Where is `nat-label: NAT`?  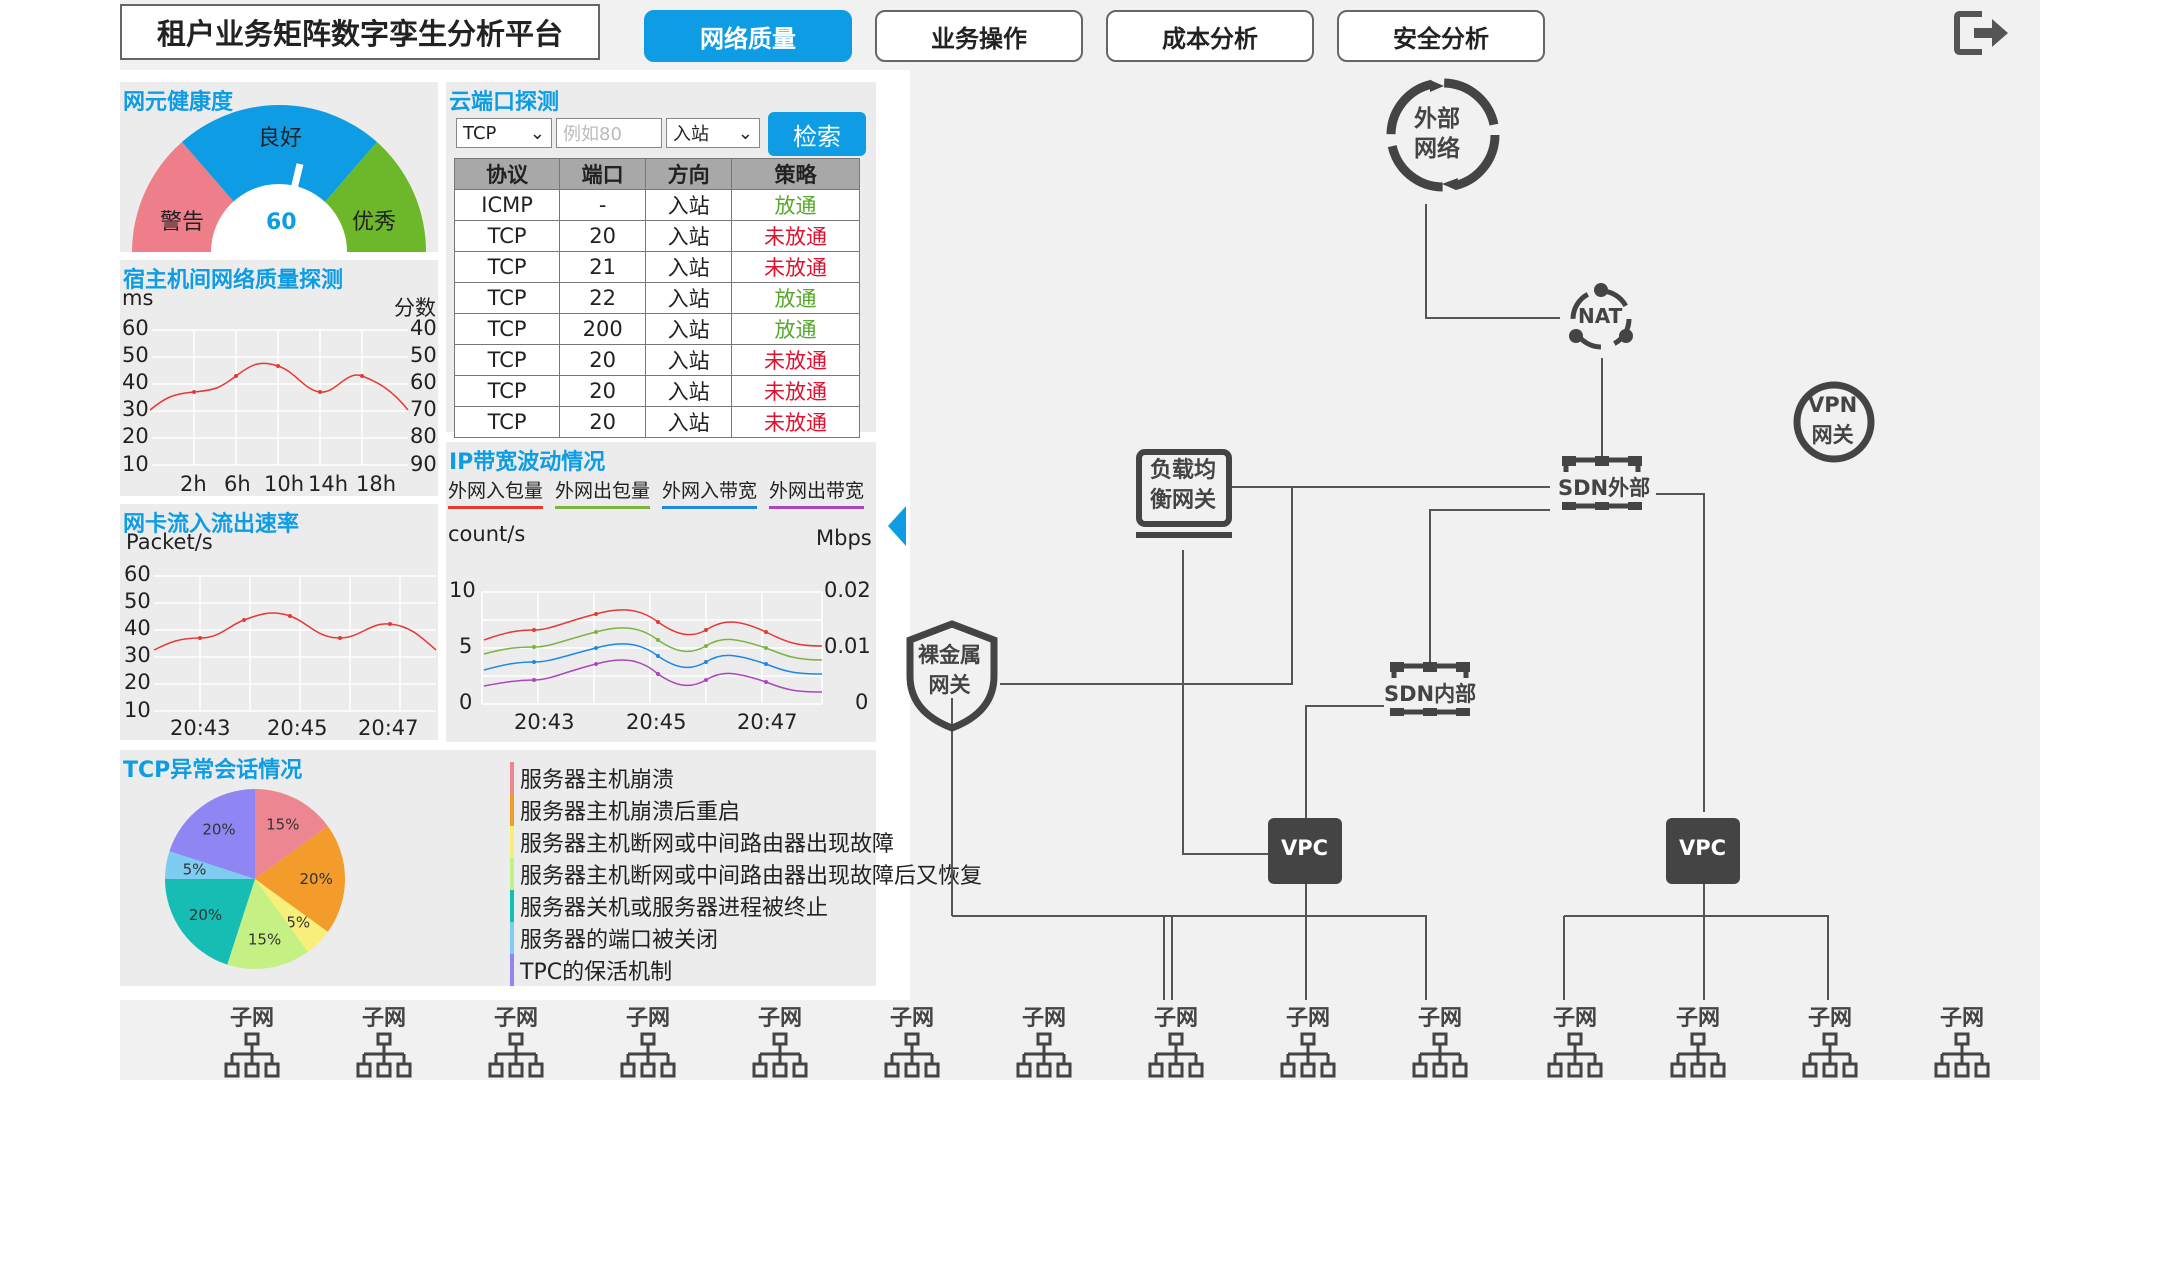
nat-label: NAT is located at coordinates (1600, 316).